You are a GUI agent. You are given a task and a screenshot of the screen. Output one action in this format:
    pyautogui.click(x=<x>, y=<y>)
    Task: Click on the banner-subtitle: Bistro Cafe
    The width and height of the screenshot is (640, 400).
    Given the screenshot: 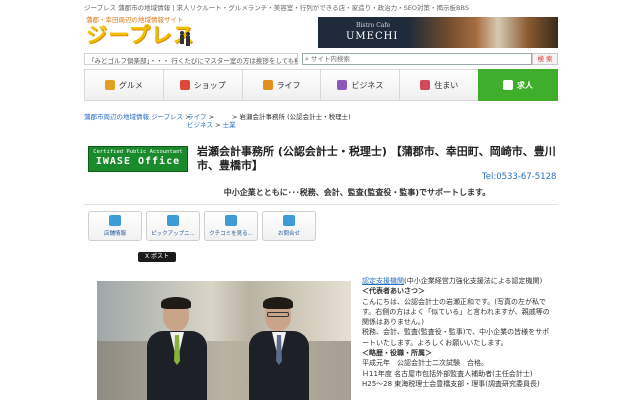 What is the action you would take?
    pyautogui.click(x=373, y=25)
    